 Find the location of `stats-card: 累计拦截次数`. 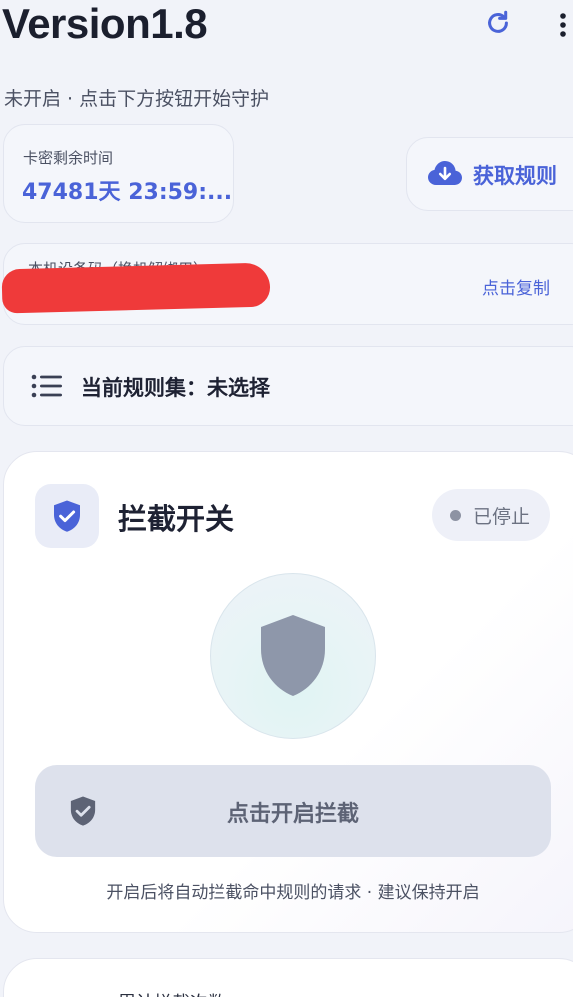

stats-card: 累计拦截次数 is located at coordinates (288, 977).